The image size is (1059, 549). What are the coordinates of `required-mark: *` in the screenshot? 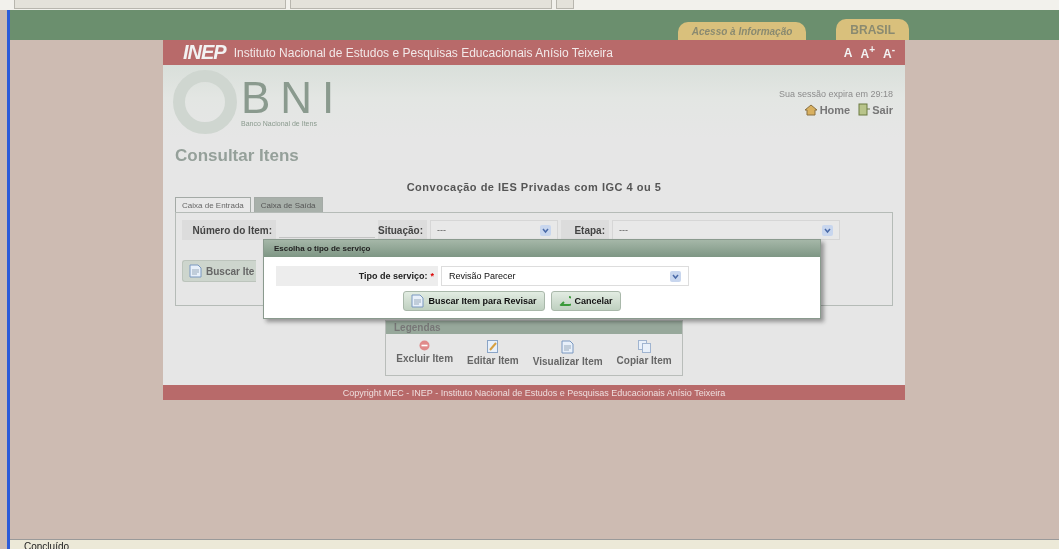 It's located at (432, 276).